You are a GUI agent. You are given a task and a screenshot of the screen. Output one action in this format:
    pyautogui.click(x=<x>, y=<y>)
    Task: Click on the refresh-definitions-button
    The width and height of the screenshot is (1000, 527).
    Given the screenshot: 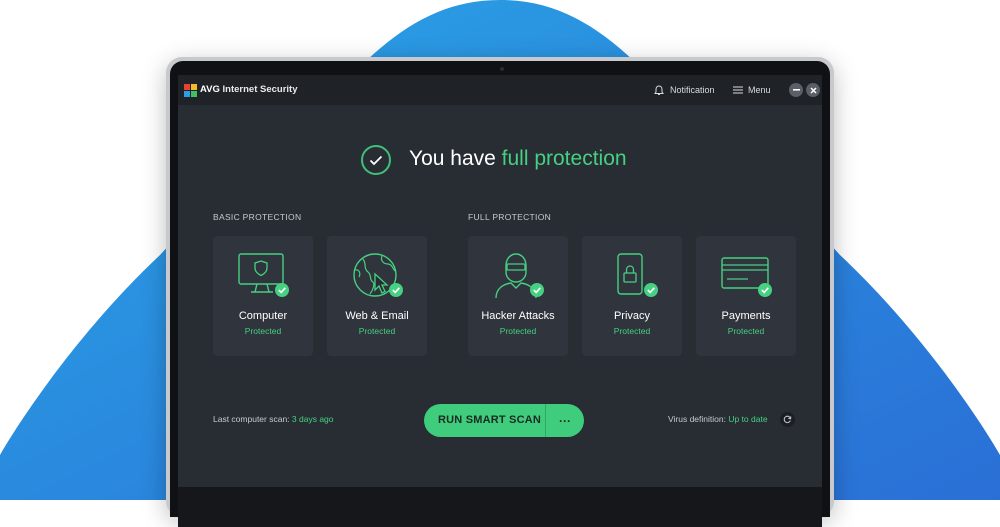 What is the action you would take?
    pyautogui.click(x=787, y=419)
    